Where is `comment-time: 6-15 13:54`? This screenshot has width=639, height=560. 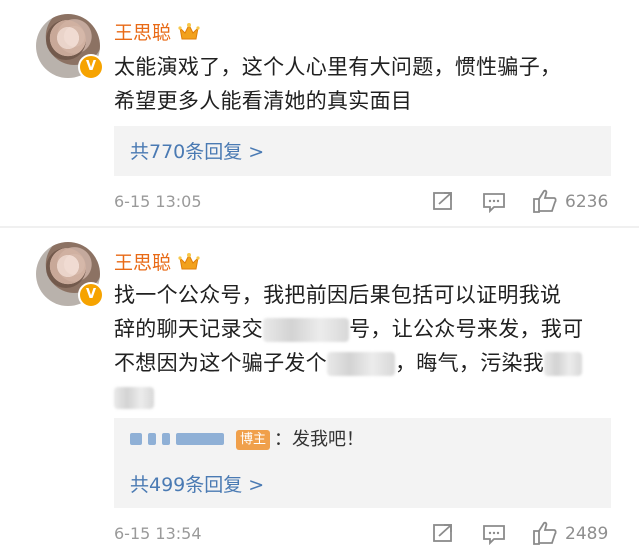
comment-time: 6-15 13:54 is located at coordinates (158, 533).